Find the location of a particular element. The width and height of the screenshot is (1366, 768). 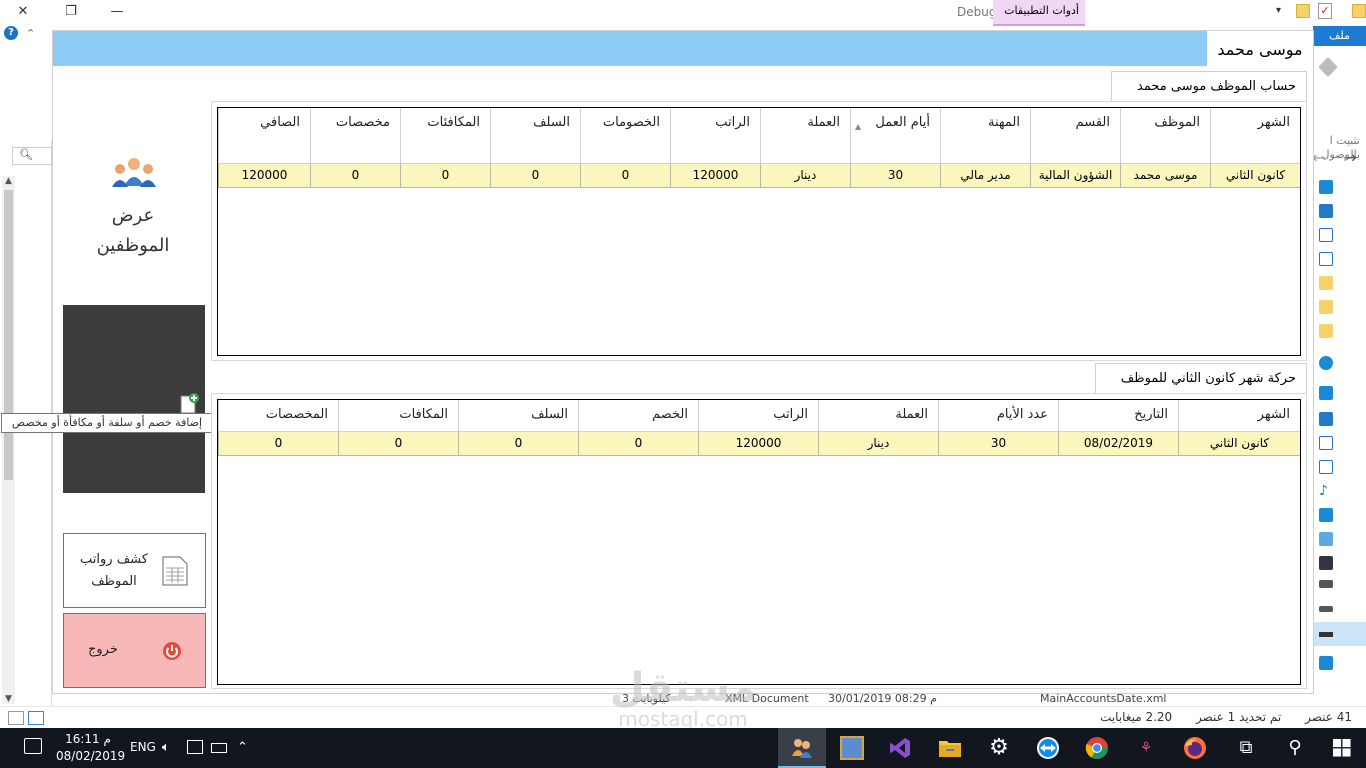

chrome-icon is located at coordinates (1097, 748).